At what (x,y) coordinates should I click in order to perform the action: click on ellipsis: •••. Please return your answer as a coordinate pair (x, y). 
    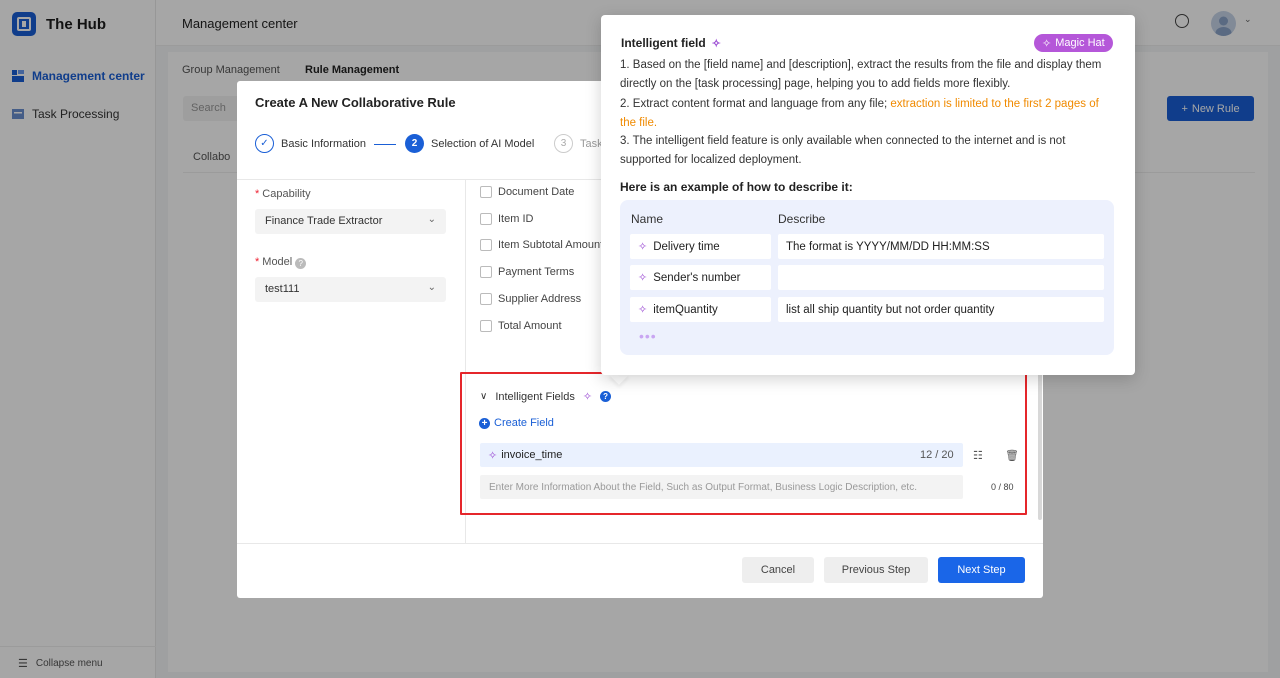
    Looking at the image, I should click on (648, 336).